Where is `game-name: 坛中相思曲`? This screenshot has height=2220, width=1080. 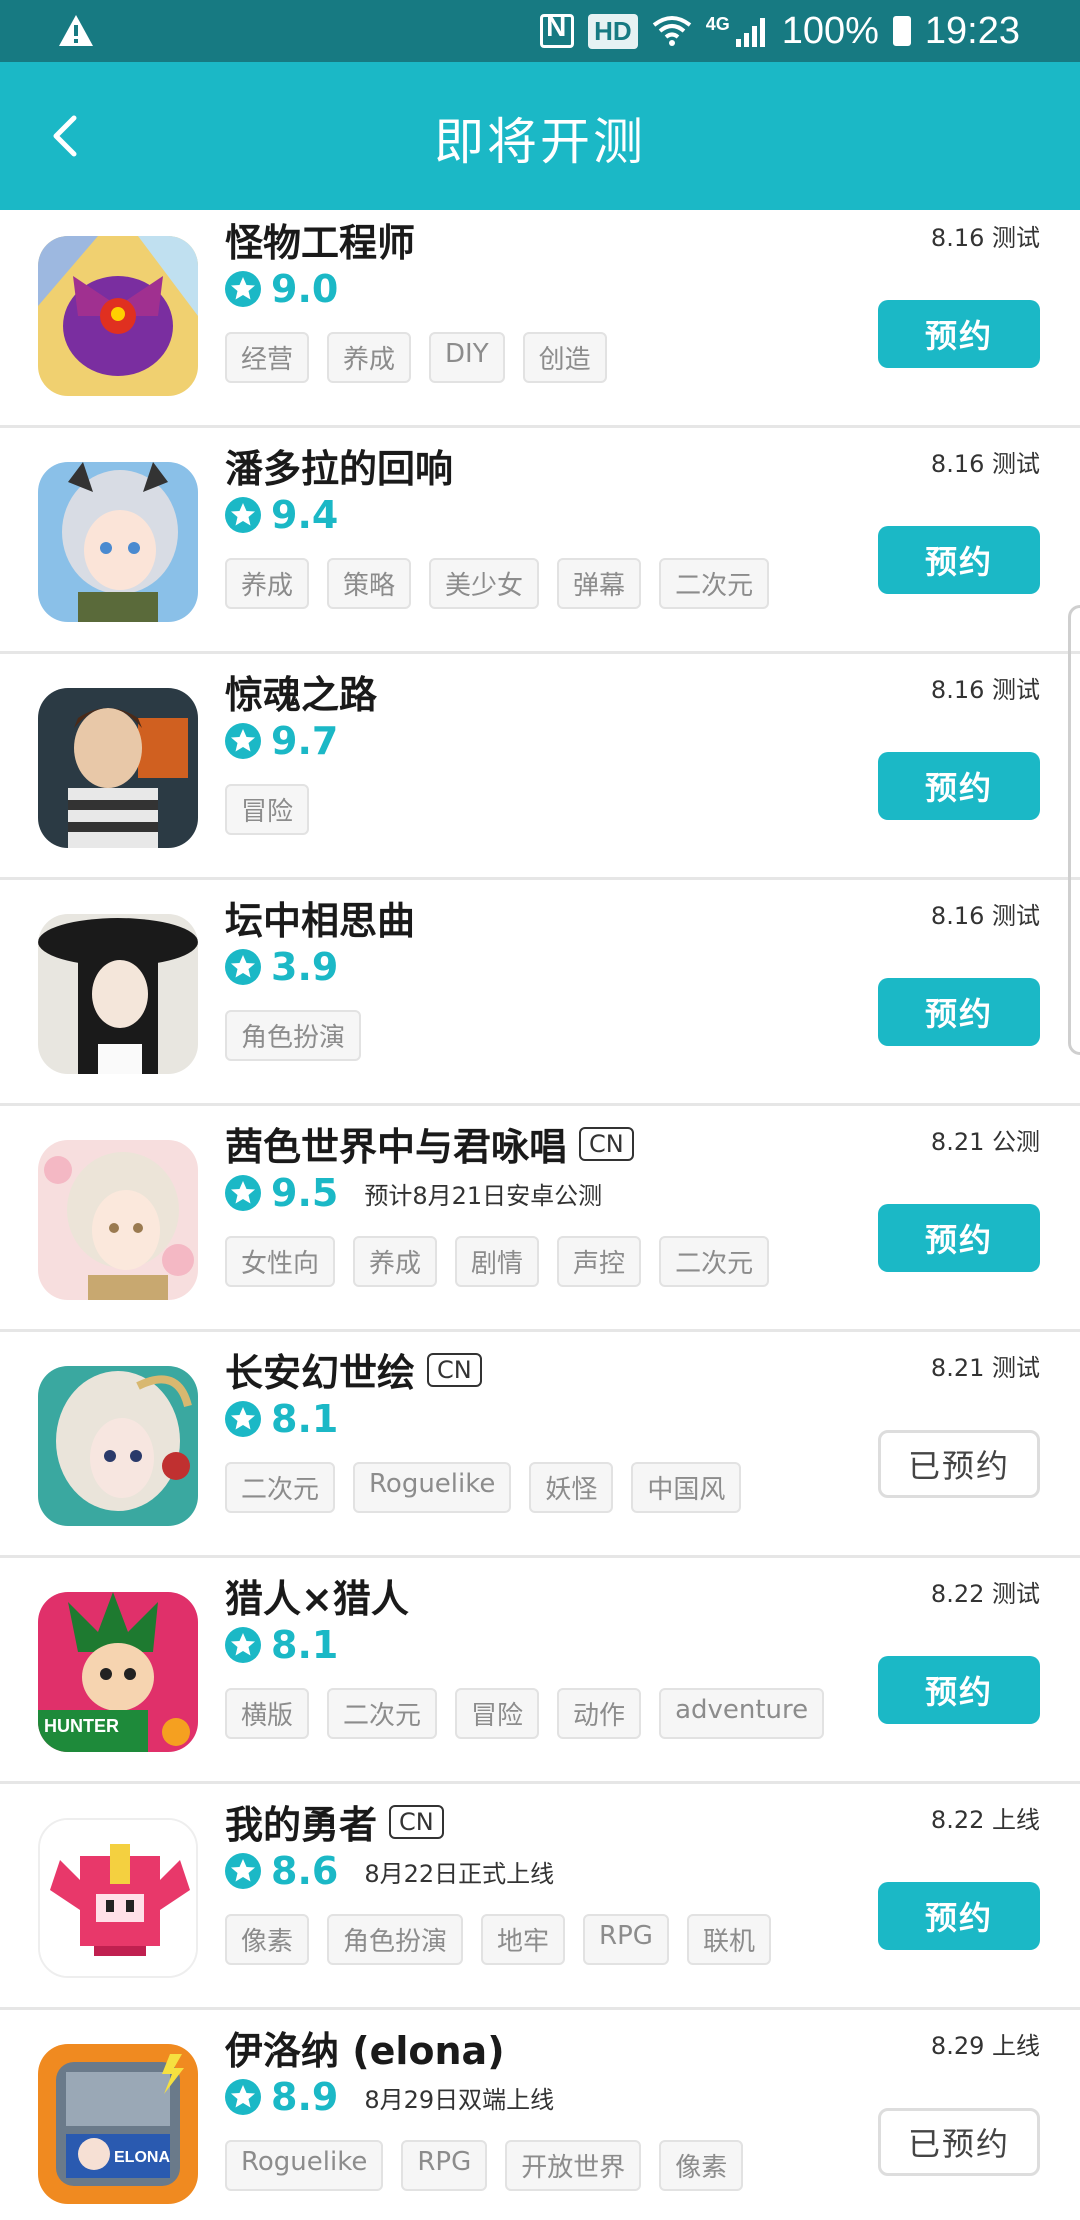
game-name: 坛中相思曲 is located at coordinates (320, 917).